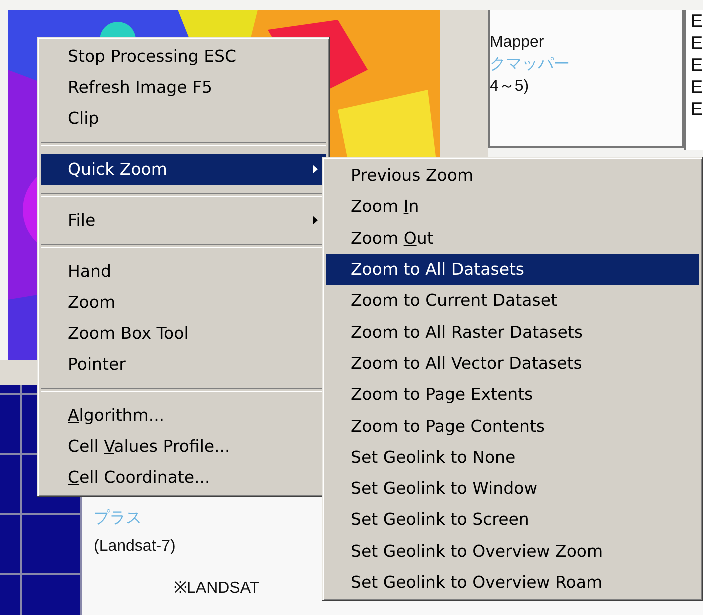  Describe the element at coordinates (517, 43) in the screenshot. I see `panel-text: Mapper` at that location.